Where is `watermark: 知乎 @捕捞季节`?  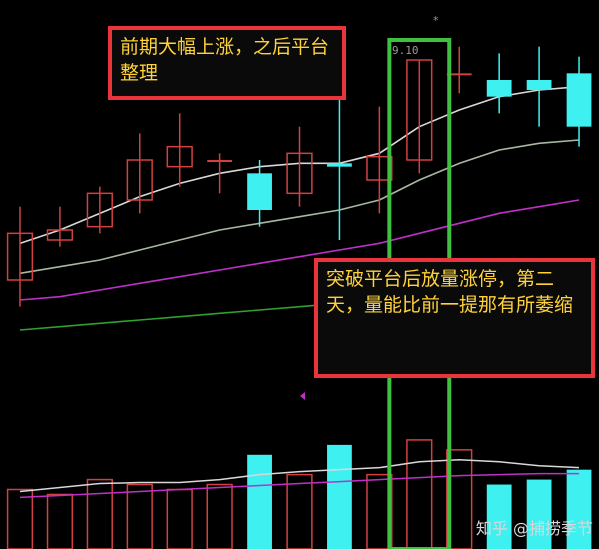 watermark: 知乎 @捕捞季节 is located at coordinates (534, 528).